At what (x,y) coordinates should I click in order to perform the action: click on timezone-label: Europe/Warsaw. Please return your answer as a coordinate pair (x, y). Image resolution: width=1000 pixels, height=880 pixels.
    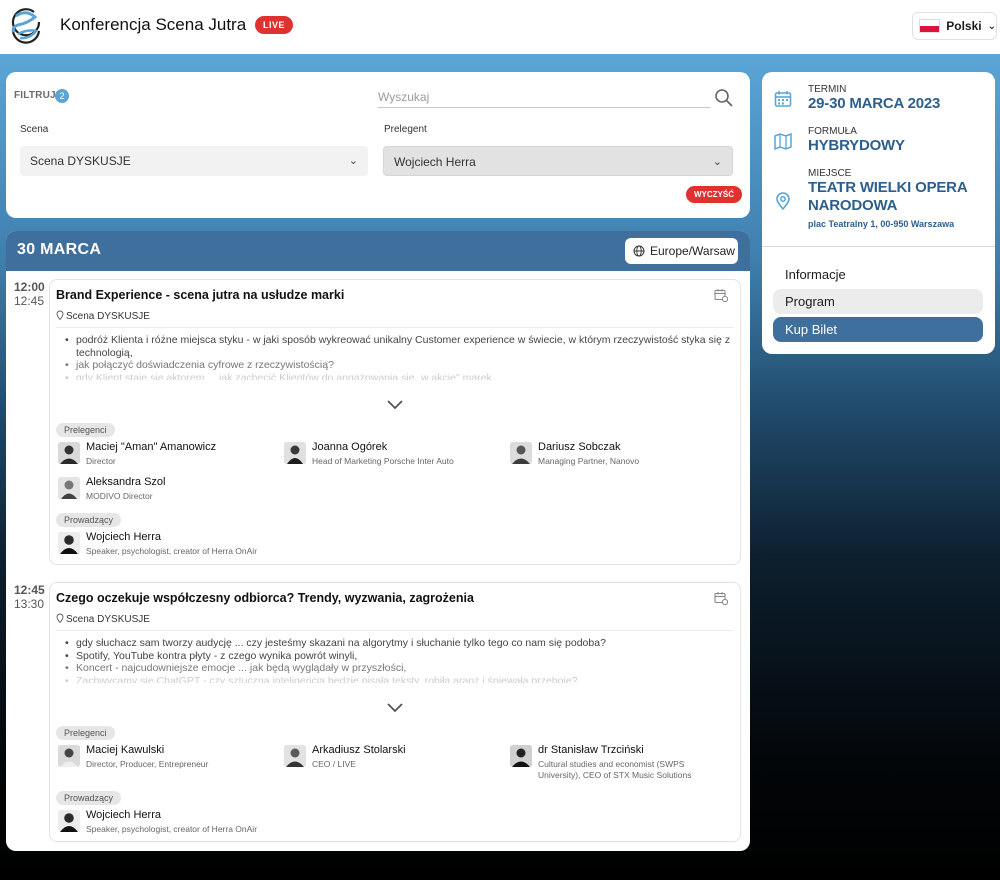
    Looking at the image, I should click on (692, 251).